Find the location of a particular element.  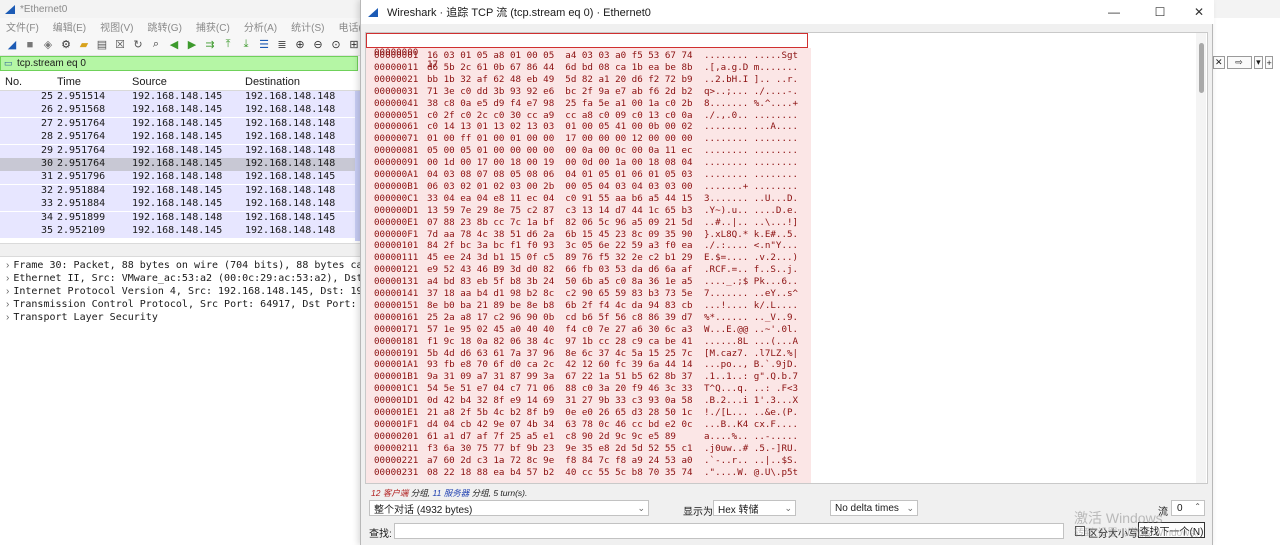

colorize-icon: ≣ is located at coordinates (282, 45).